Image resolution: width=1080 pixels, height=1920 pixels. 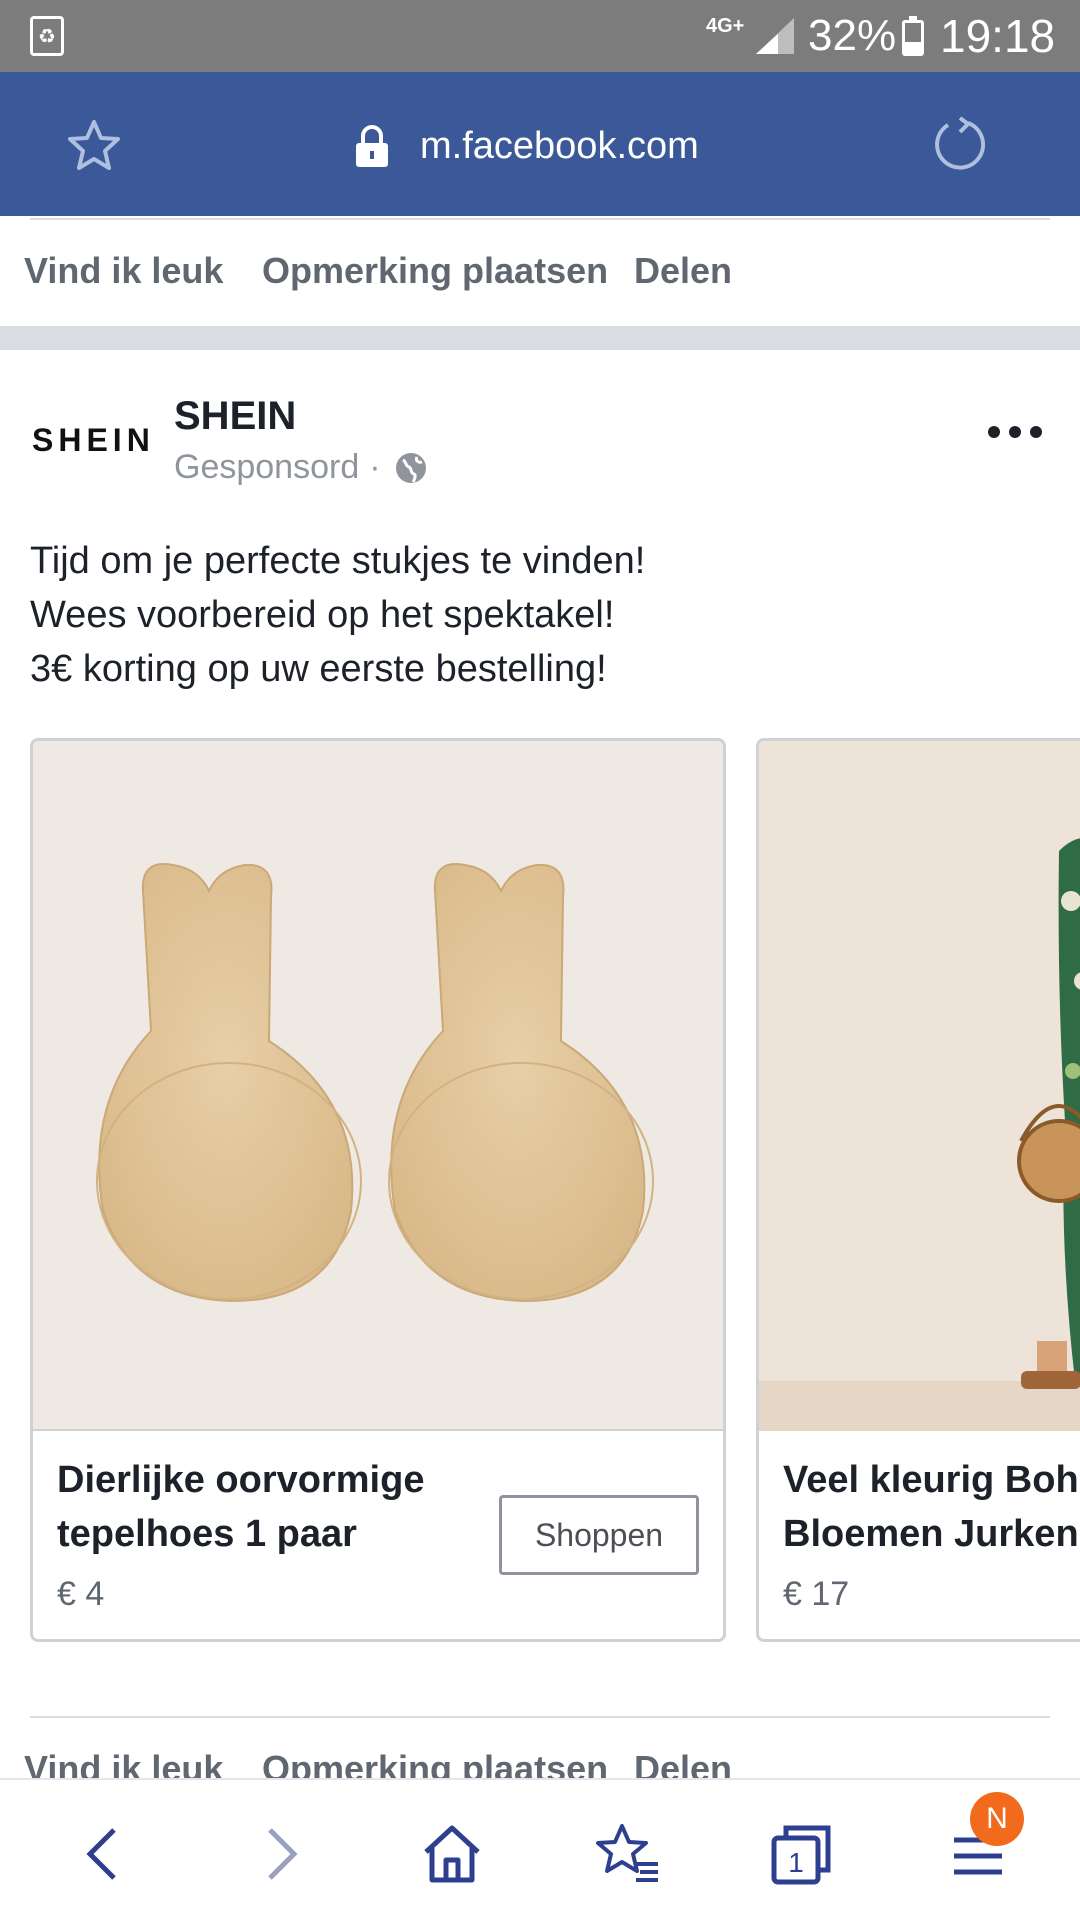 I want to click on dress-photo-illustration, so click(x=919, y=1134).